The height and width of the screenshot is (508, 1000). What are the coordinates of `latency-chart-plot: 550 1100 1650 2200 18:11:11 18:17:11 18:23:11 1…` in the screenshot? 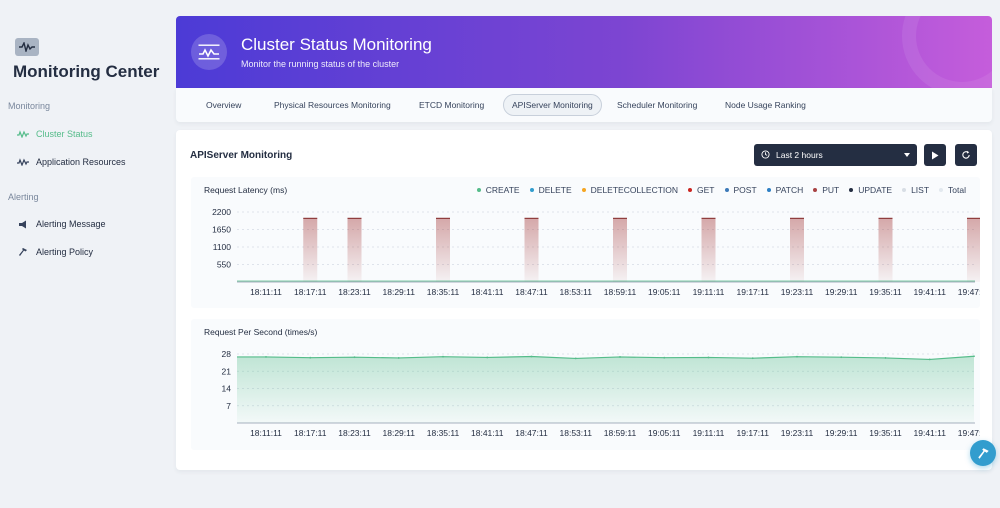 It's located at (596, 252).